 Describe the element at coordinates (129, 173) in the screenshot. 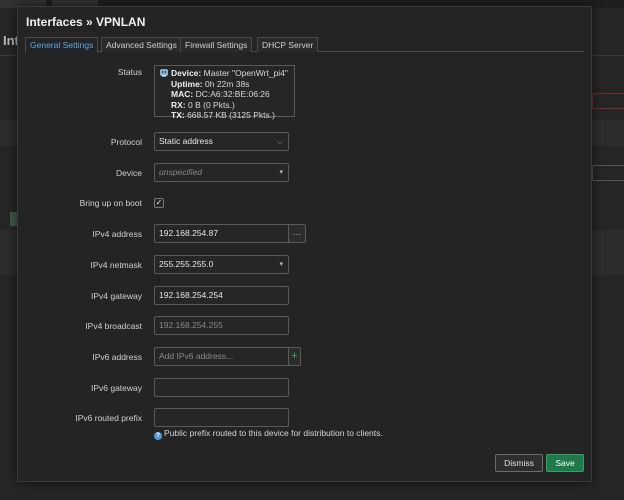

I see `device-label: Device` at that location.